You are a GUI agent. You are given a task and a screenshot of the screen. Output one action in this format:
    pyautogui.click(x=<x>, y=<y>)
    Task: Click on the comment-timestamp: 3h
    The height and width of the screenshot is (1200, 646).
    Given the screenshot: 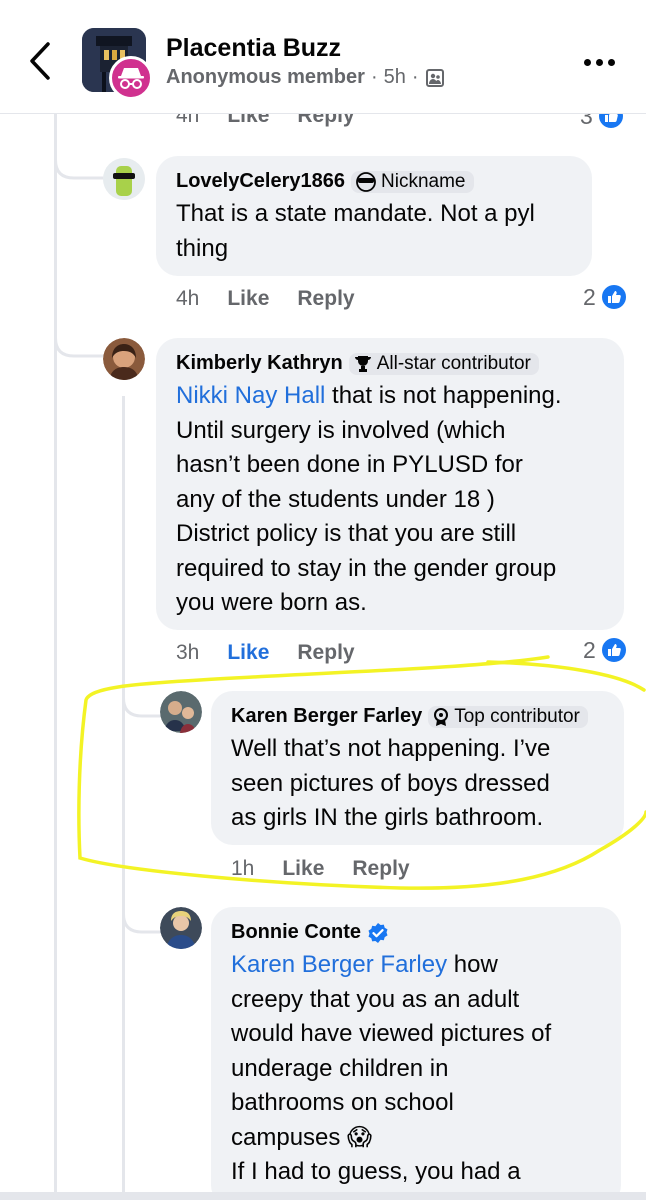 What is the action you would take?
    pyautogui.click(x=188, y=652)
    